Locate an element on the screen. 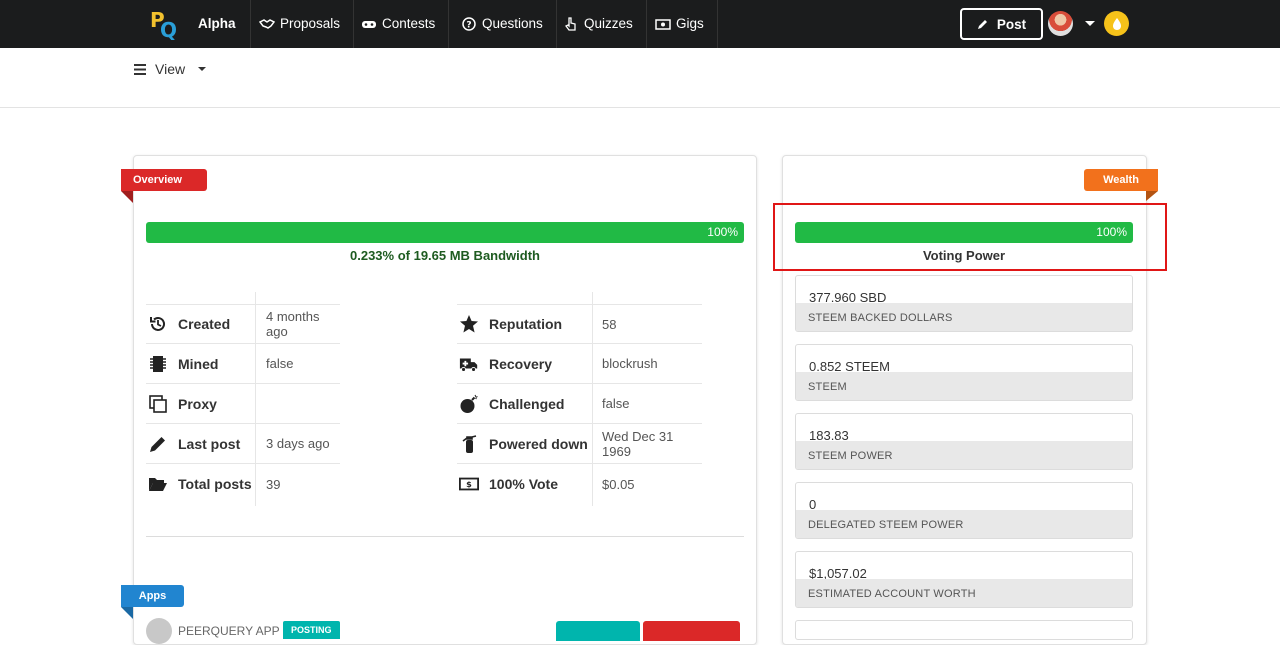 Image resolution: width=1280 pixels, height=645 pixels. post-button: Post is located at coordinates (1001, 24).